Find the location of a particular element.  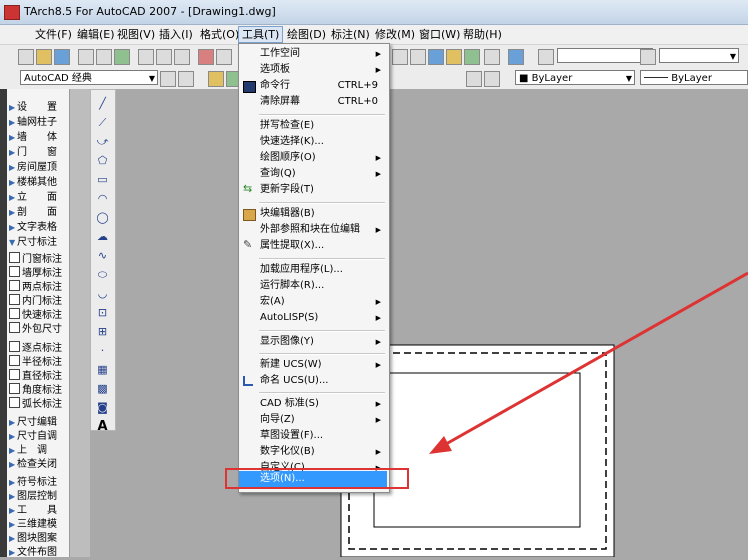

panel-item: 墙厚标注 is located at coordinates (39, 273).